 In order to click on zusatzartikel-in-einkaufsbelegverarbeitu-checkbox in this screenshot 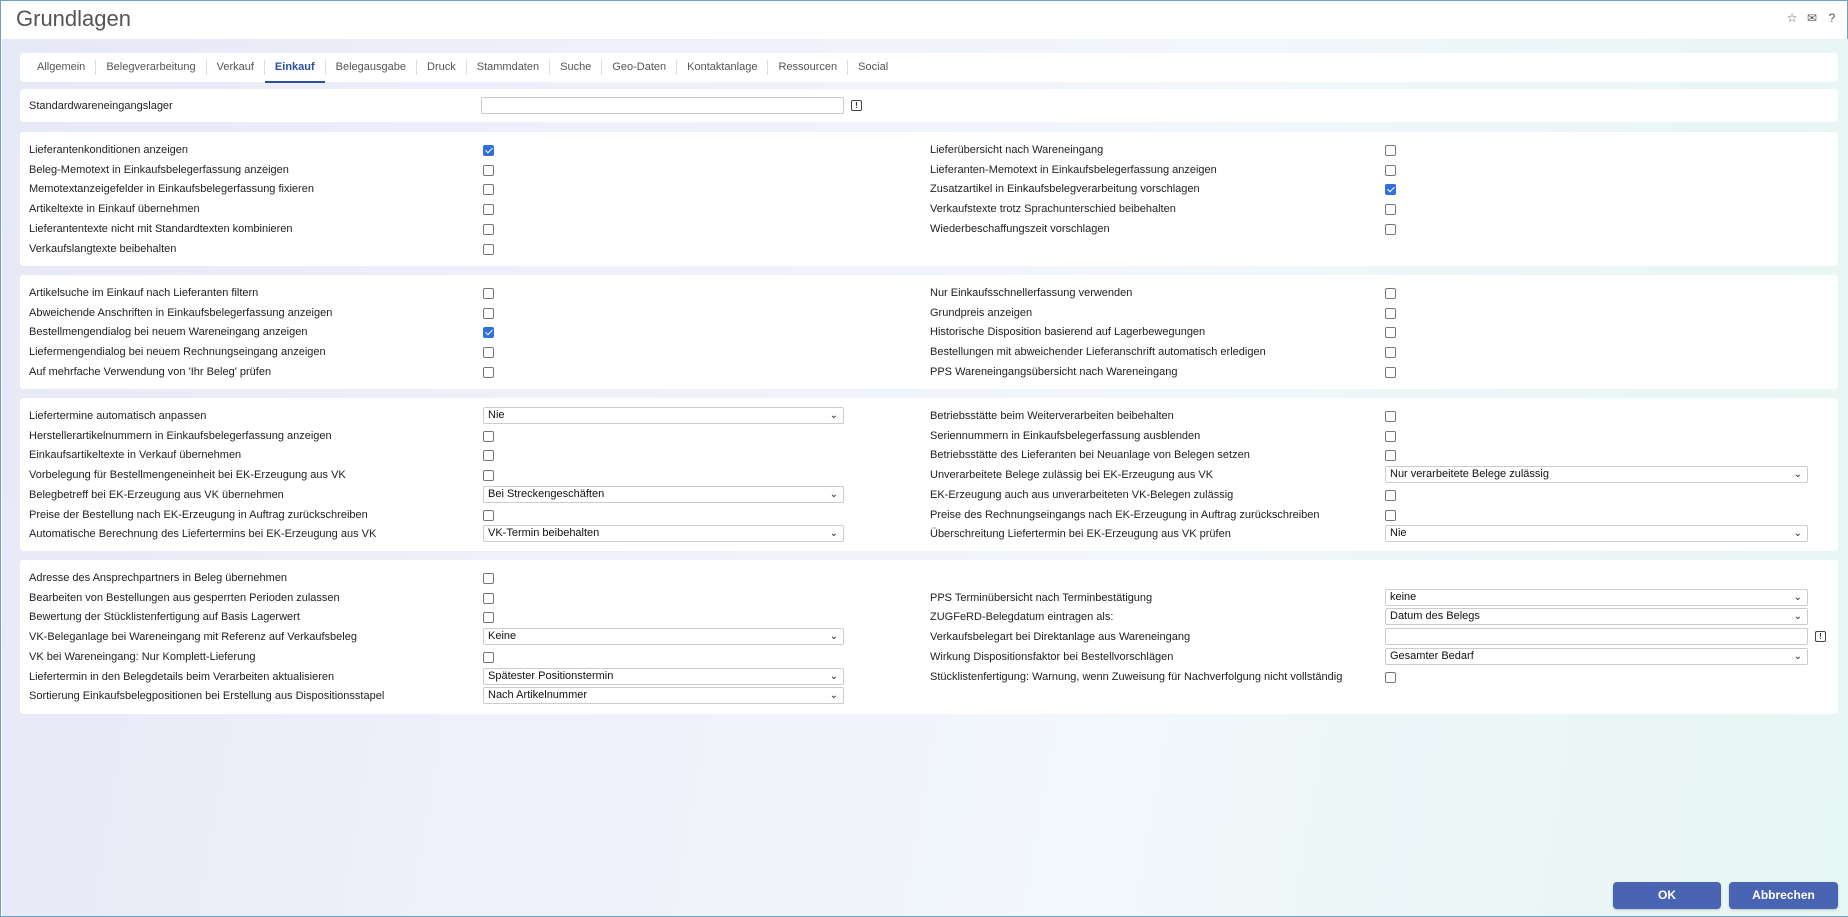, I will do `click(1390, 190)`.